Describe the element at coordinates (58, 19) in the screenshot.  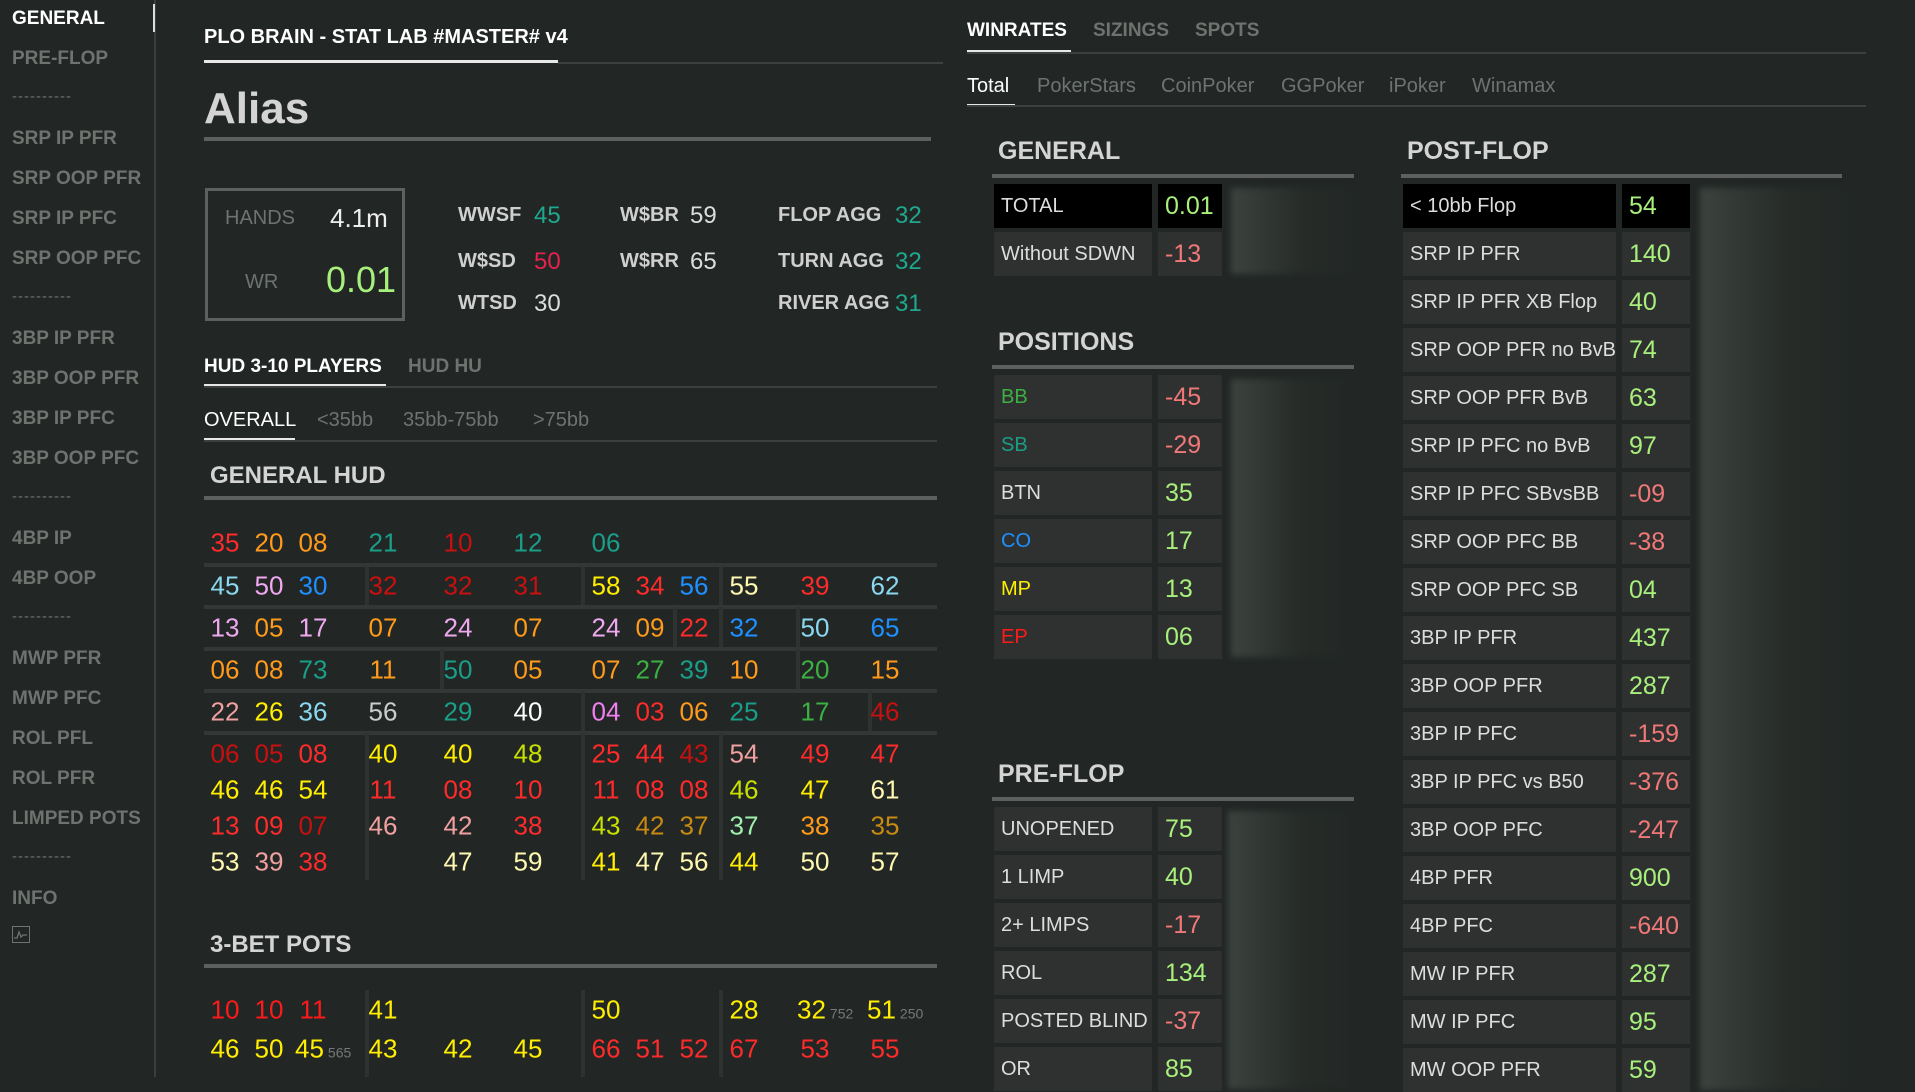
I see `sidebar-item-general: GENERAL` at that location.